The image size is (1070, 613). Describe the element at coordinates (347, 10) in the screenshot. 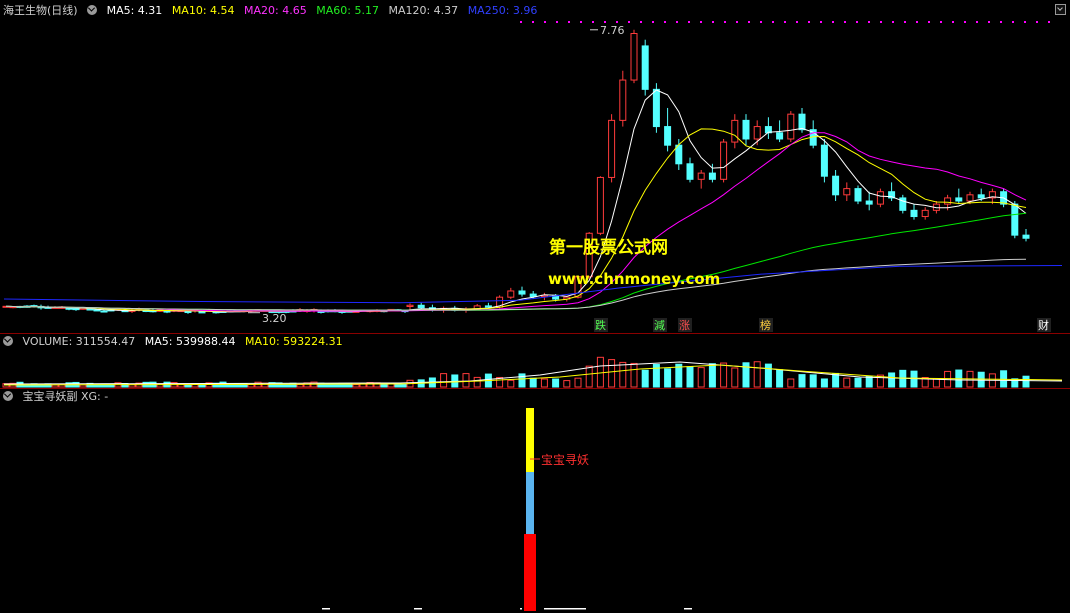

I see `ma60-label: MA60: 5.17` at that location.